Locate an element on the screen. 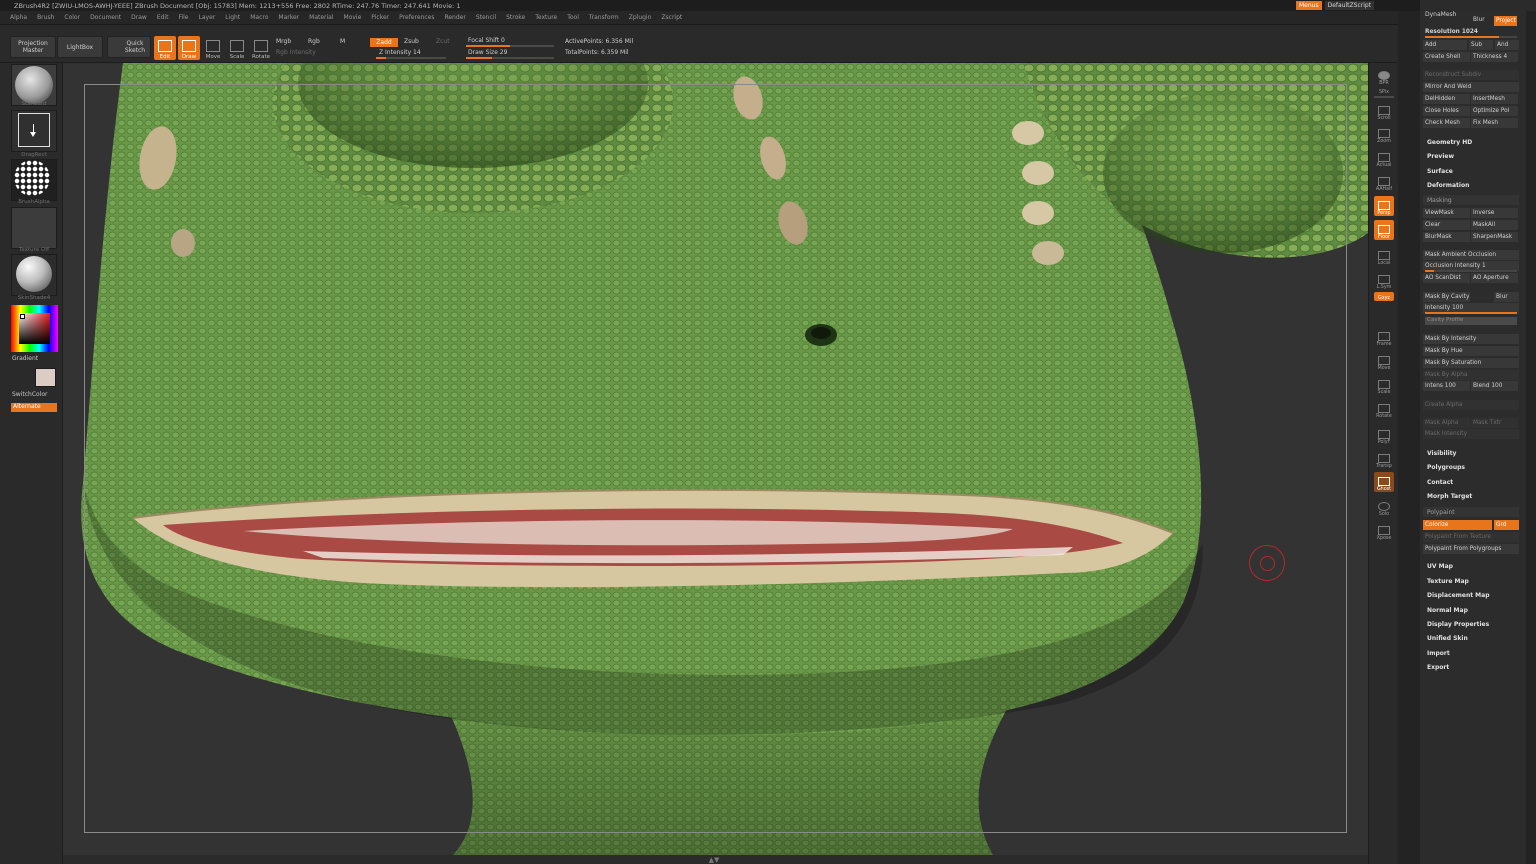 This screenshot has width=1536, height=864. rotate-button: Rotate is located at coordinates (261, 48).